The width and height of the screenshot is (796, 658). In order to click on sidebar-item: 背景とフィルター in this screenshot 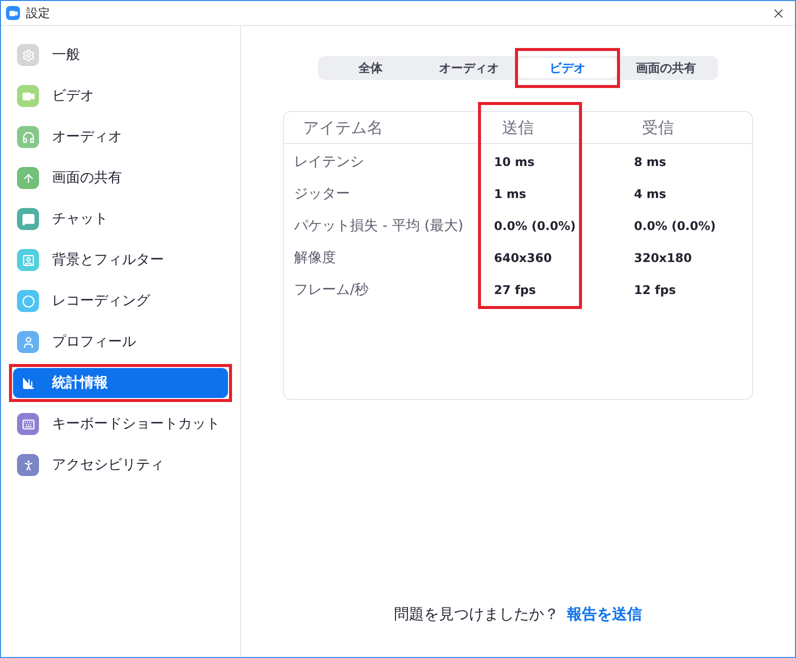, I will do `click(120, 260)`.